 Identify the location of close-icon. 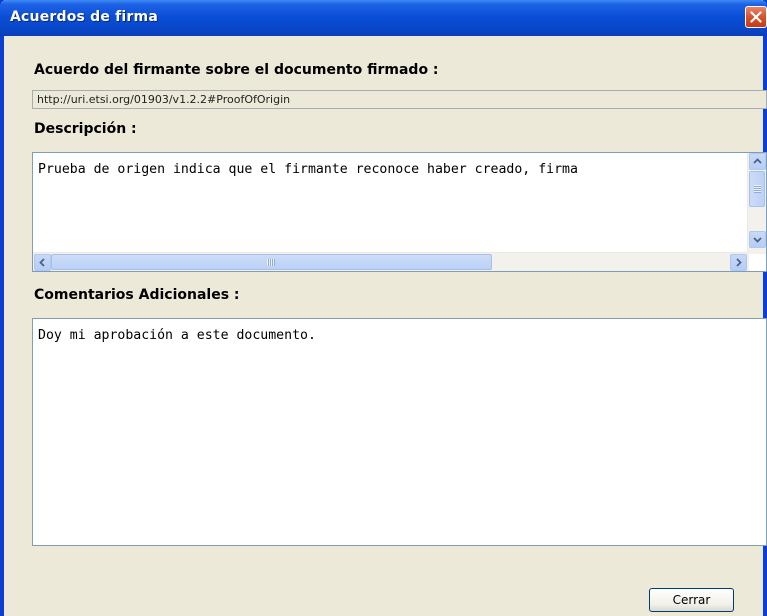
(756, 17).